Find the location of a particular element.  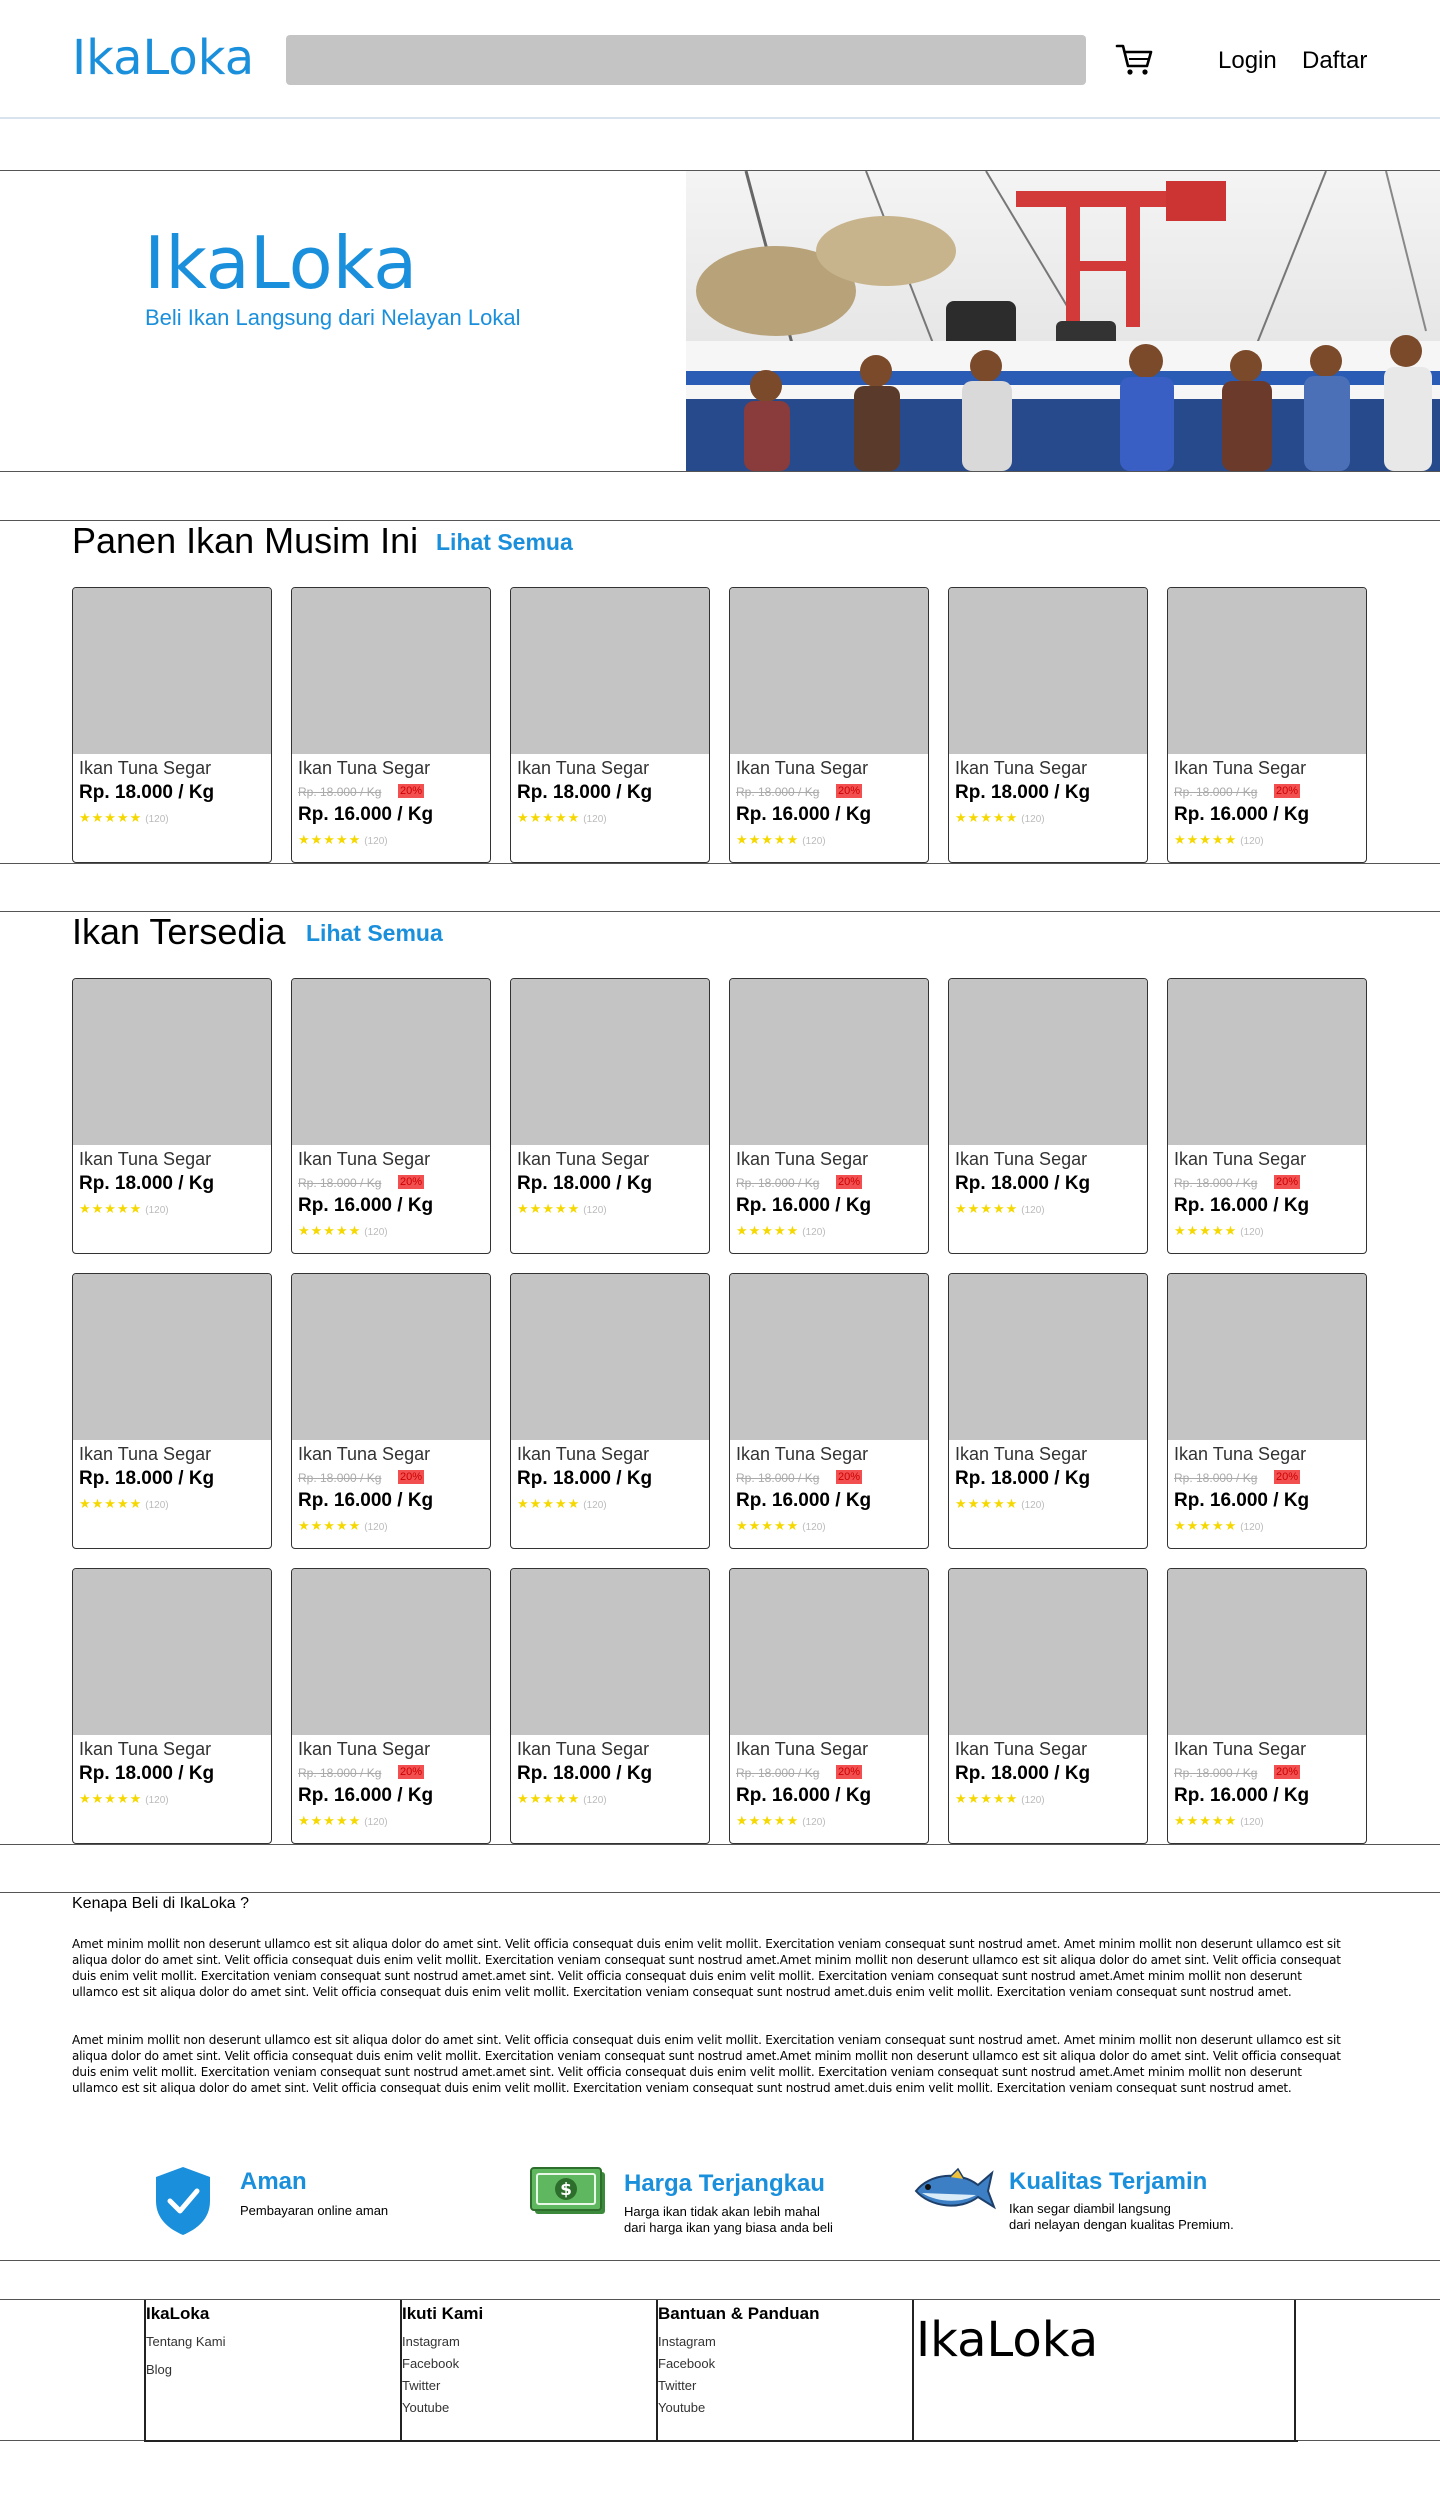

cart-icon is located at coordinates (1135, 60).